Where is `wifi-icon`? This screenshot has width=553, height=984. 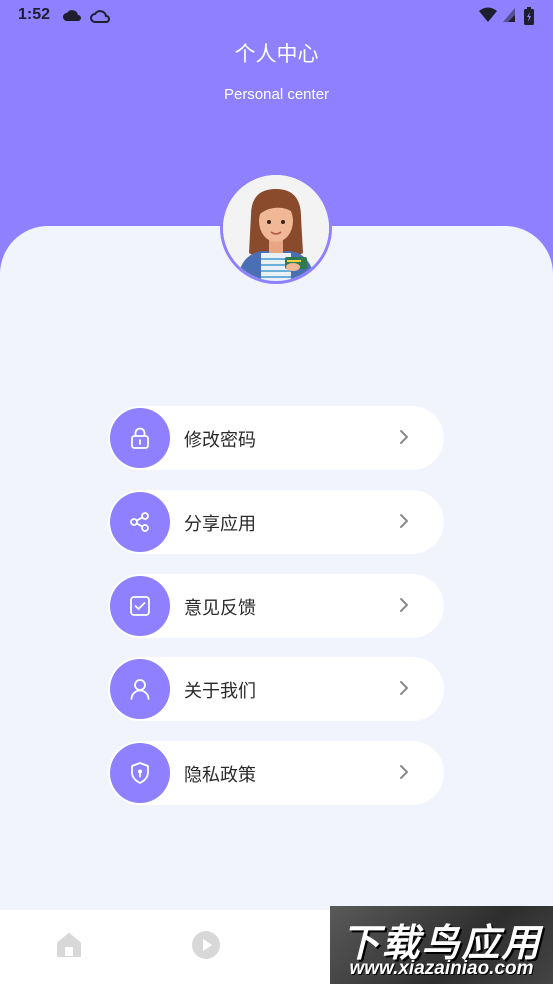
wifi-icon is located at coordinates (488, 14).